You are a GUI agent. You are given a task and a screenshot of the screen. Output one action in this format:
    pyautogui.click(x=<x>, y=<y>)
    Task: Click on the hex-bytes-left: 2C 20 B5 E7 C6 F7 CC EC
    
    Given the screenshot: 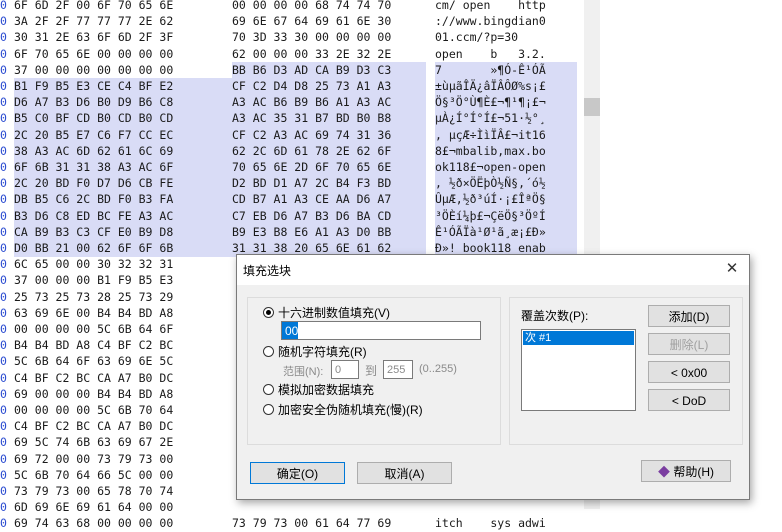 What is the action you would take?
    pyautogui.click(x=125, y=135)
    